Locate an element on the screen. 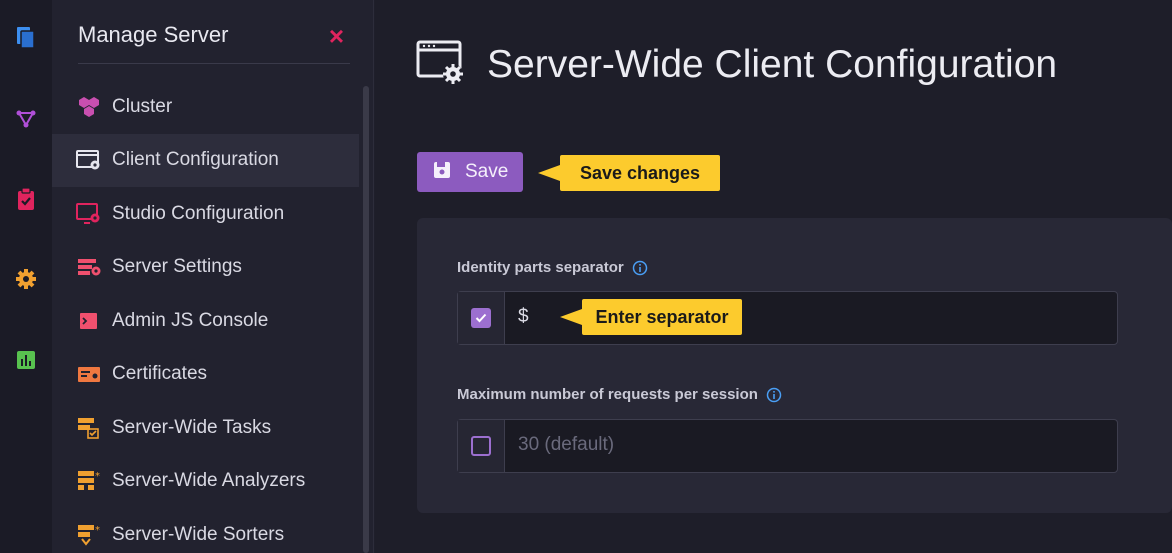 This screenshot has height=553, width=1172. close-icon: × is located at coordinates (336, 36).